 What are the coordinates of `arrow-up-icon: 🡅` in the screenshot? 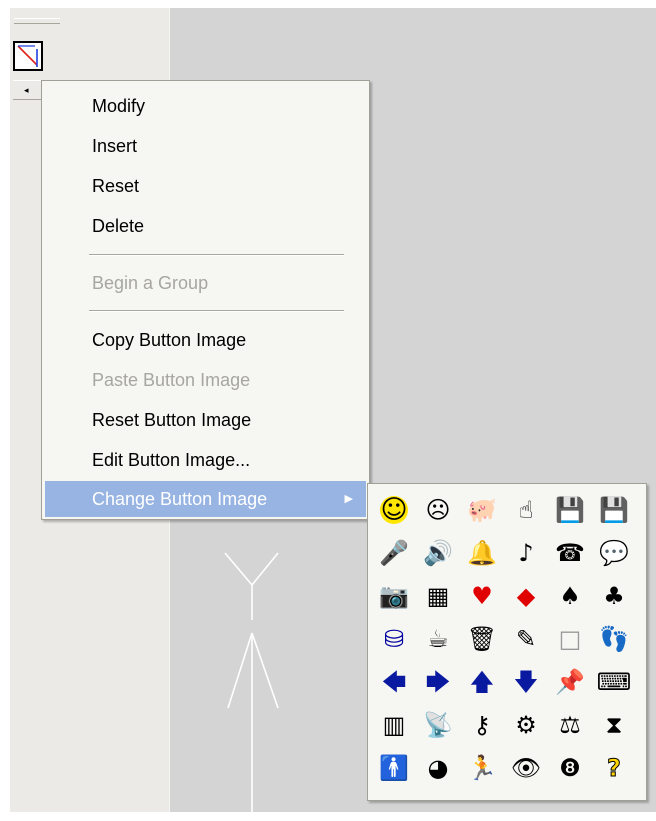 It's located at (482, 682).